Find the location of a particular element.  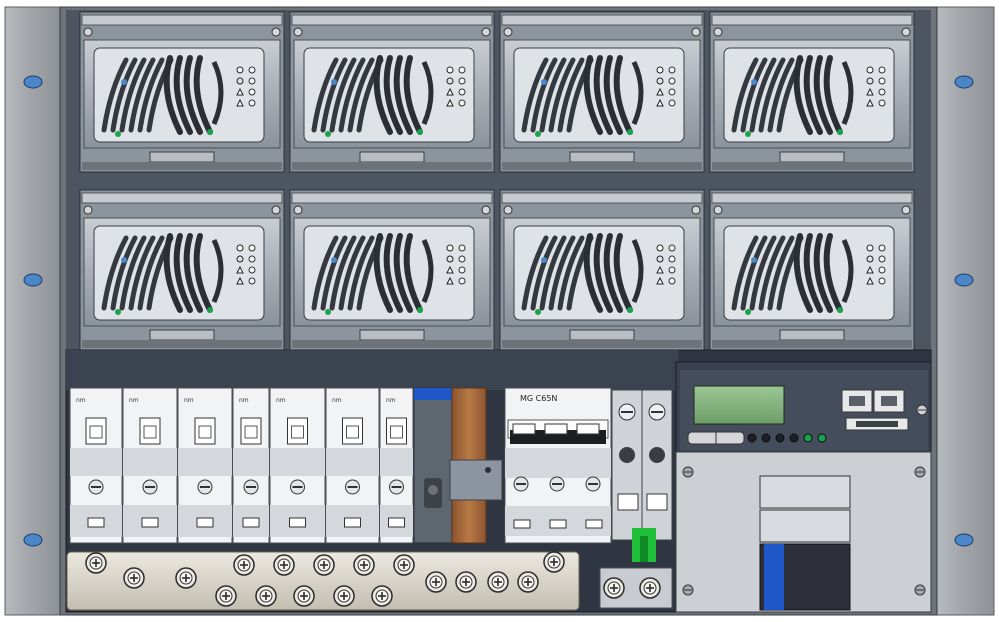

three-pole-breaker-label: MG C65N is located at coordinates (538, 398).